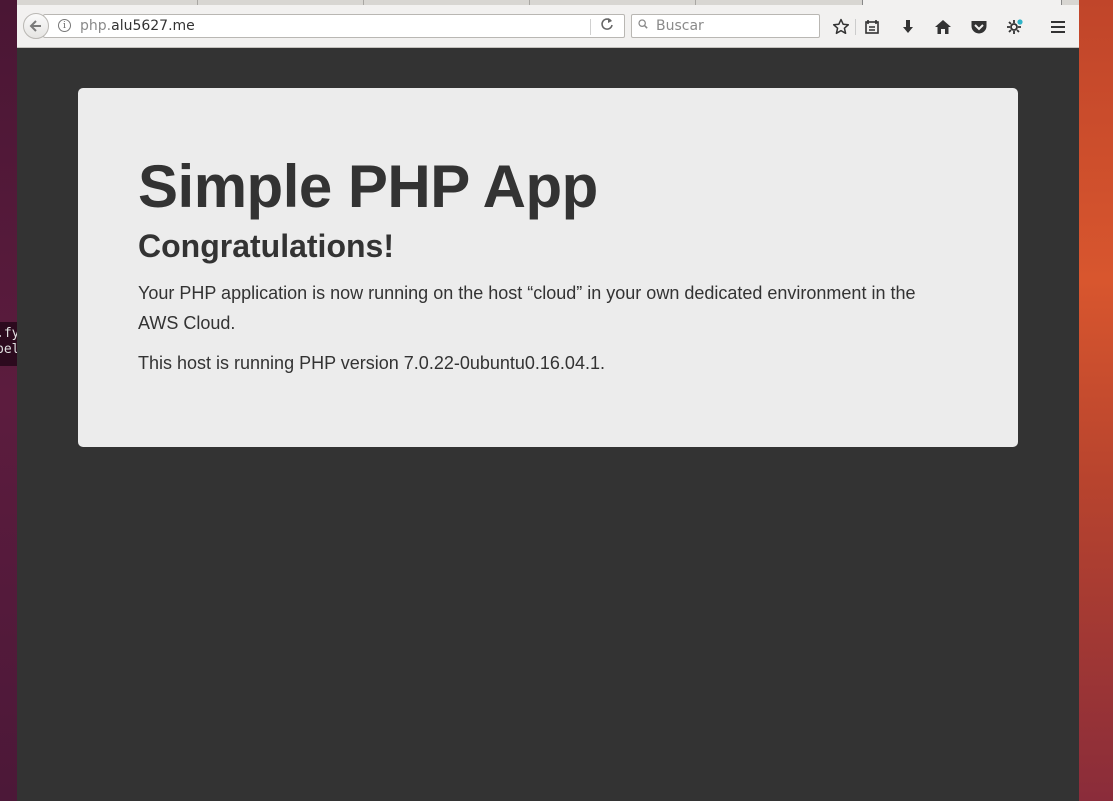  I want to click on desktop-wallpaper-left, so click(8, 400).